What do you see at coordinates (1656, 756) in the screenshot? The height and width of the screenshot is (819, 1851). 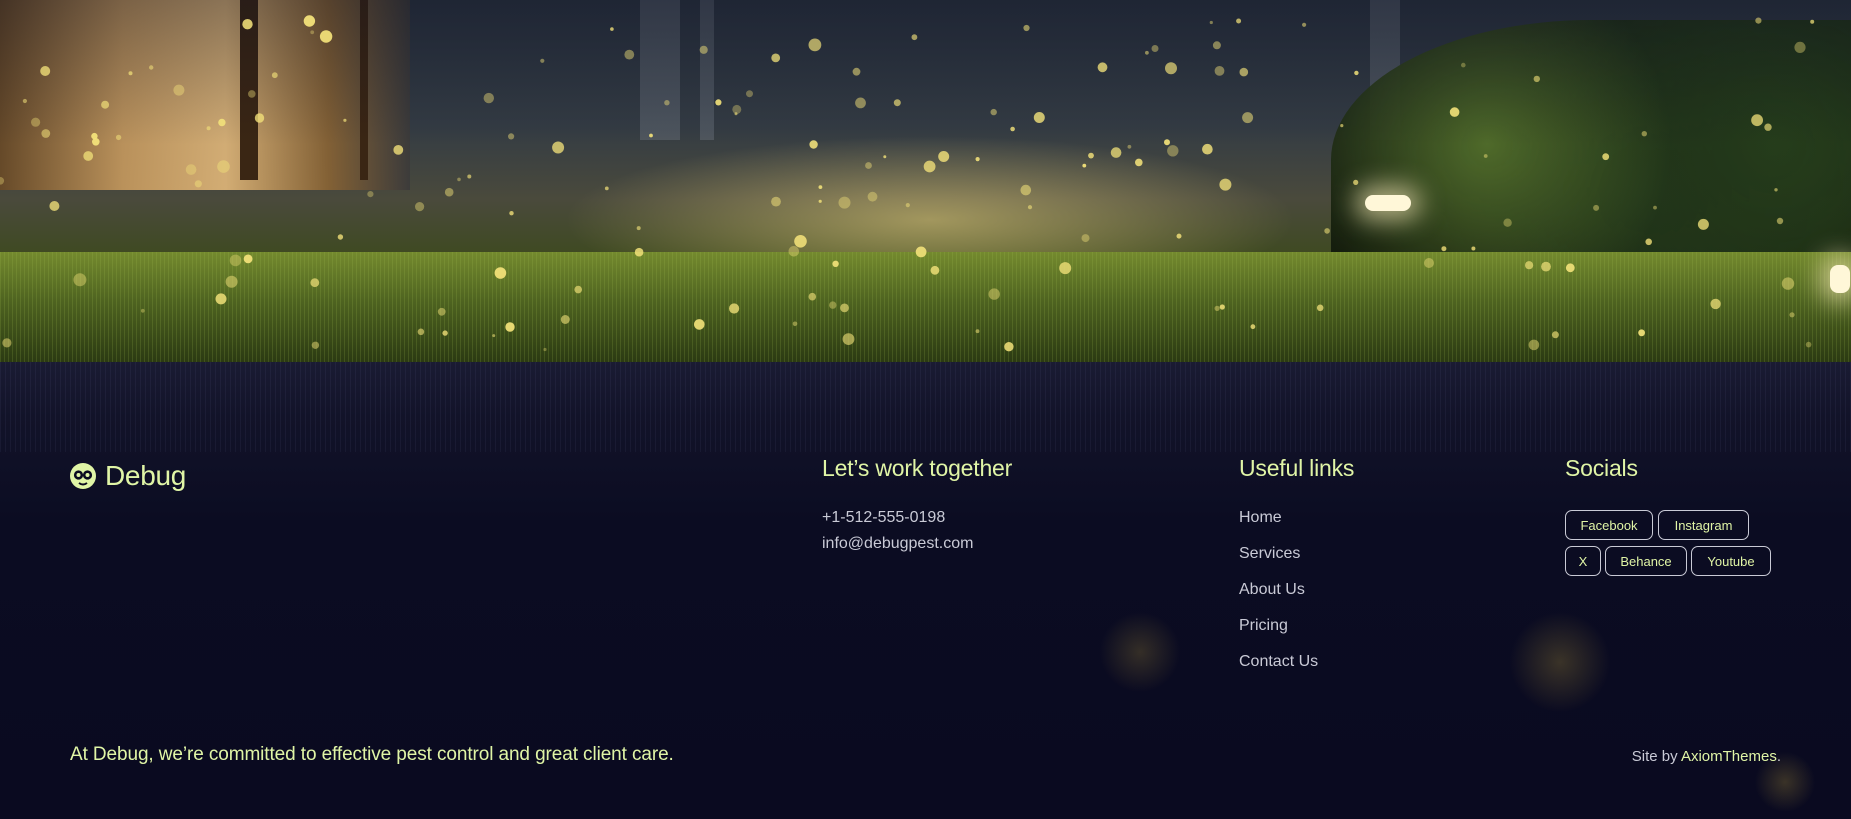 I see `credit-prefix: Site by` at bounding box center [1656, 756].